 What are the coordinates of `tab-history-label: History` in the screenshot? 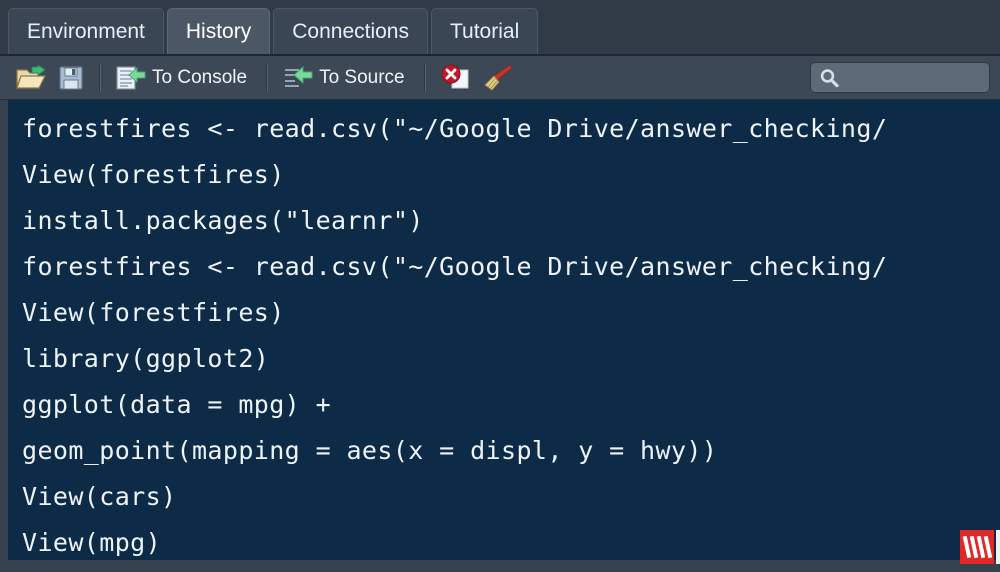 It's located at (218, 31).